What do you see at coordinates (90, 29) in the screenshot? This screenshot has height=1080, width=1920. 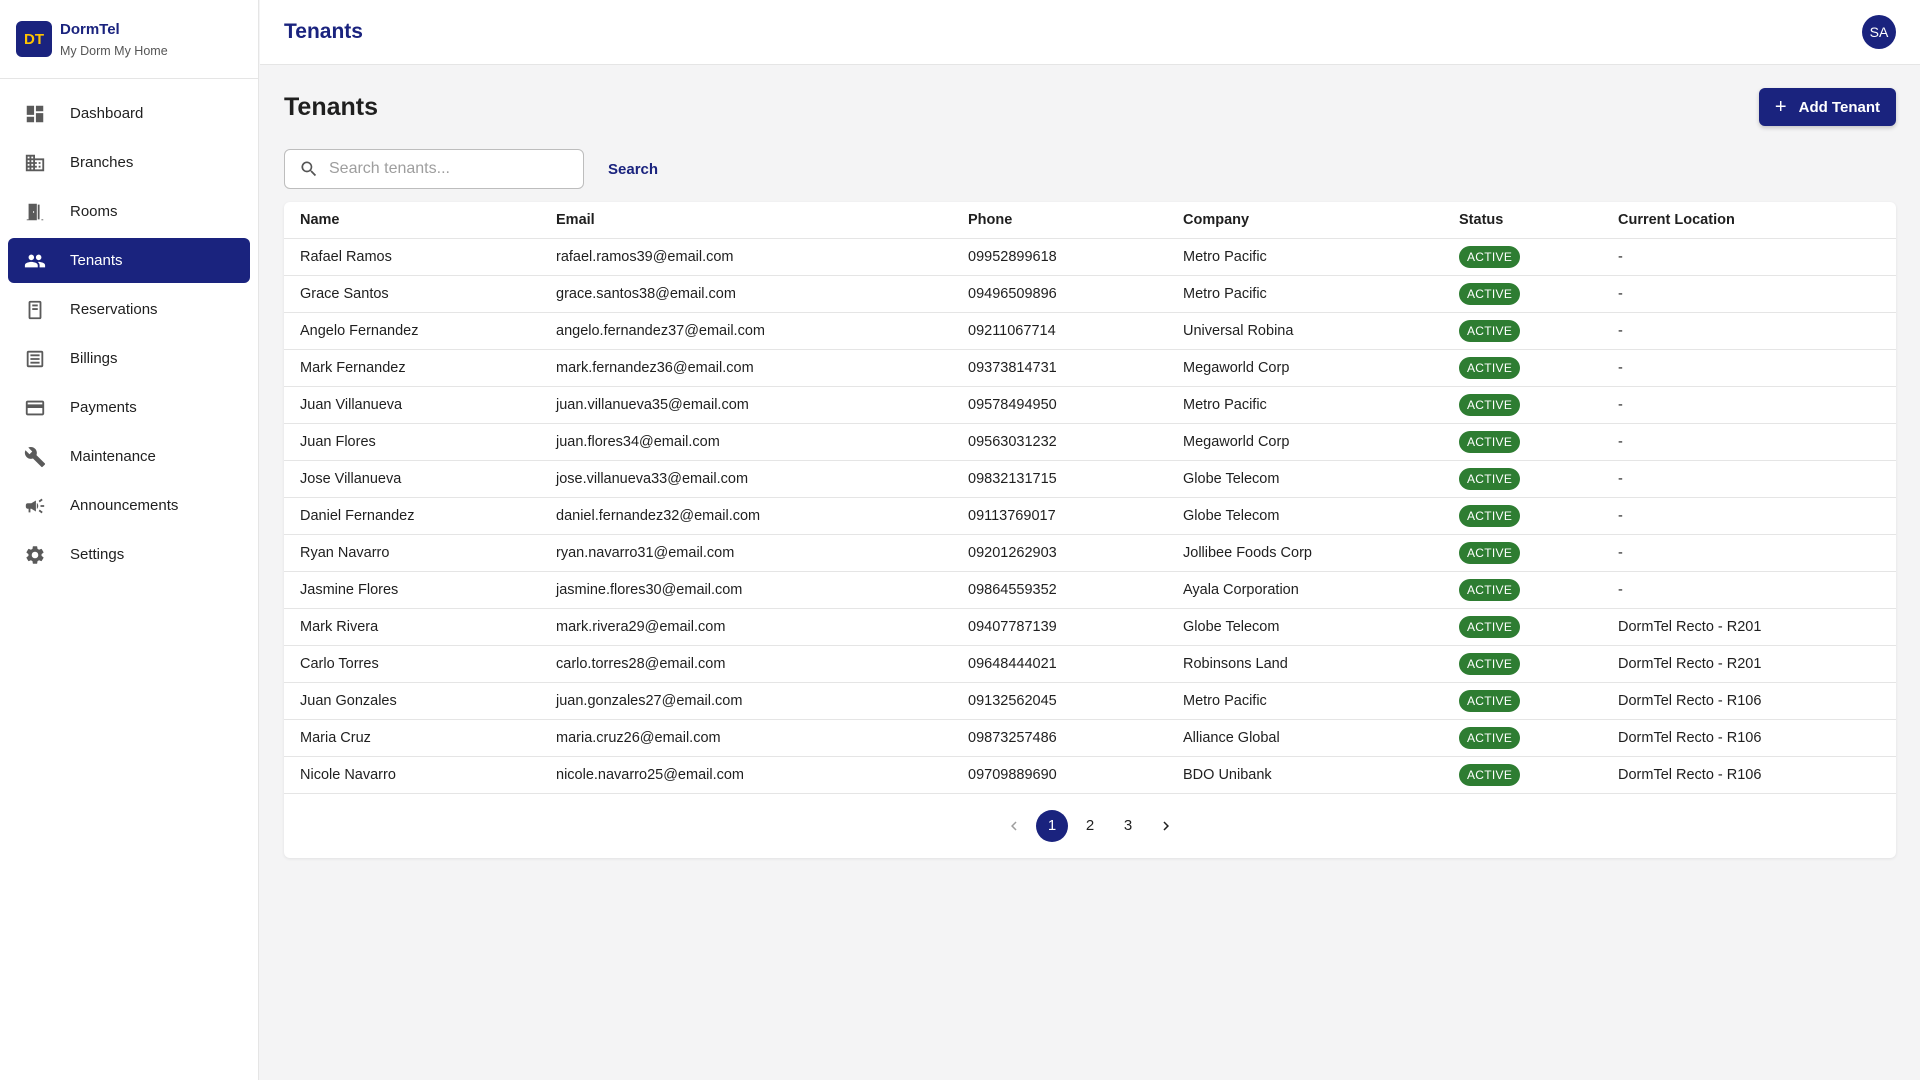 I see `brand-name: DormTel` at bounding box center [90, 29].